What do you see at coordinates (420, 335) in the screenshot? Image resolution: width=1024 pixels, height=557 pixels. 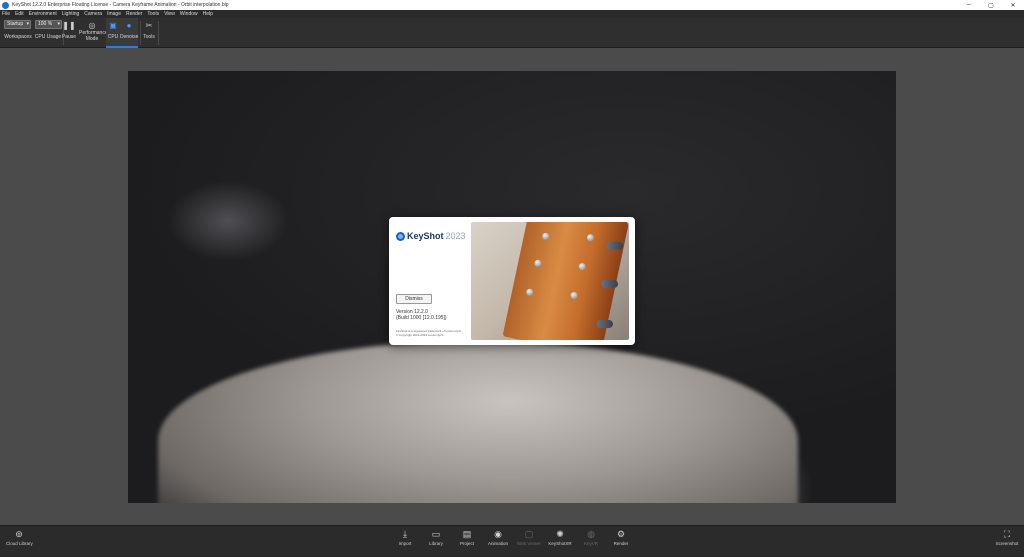 I see `legal-line-2: © Copyright 2001-2023 Luxion ApS.` at bounding box center [420, 335].